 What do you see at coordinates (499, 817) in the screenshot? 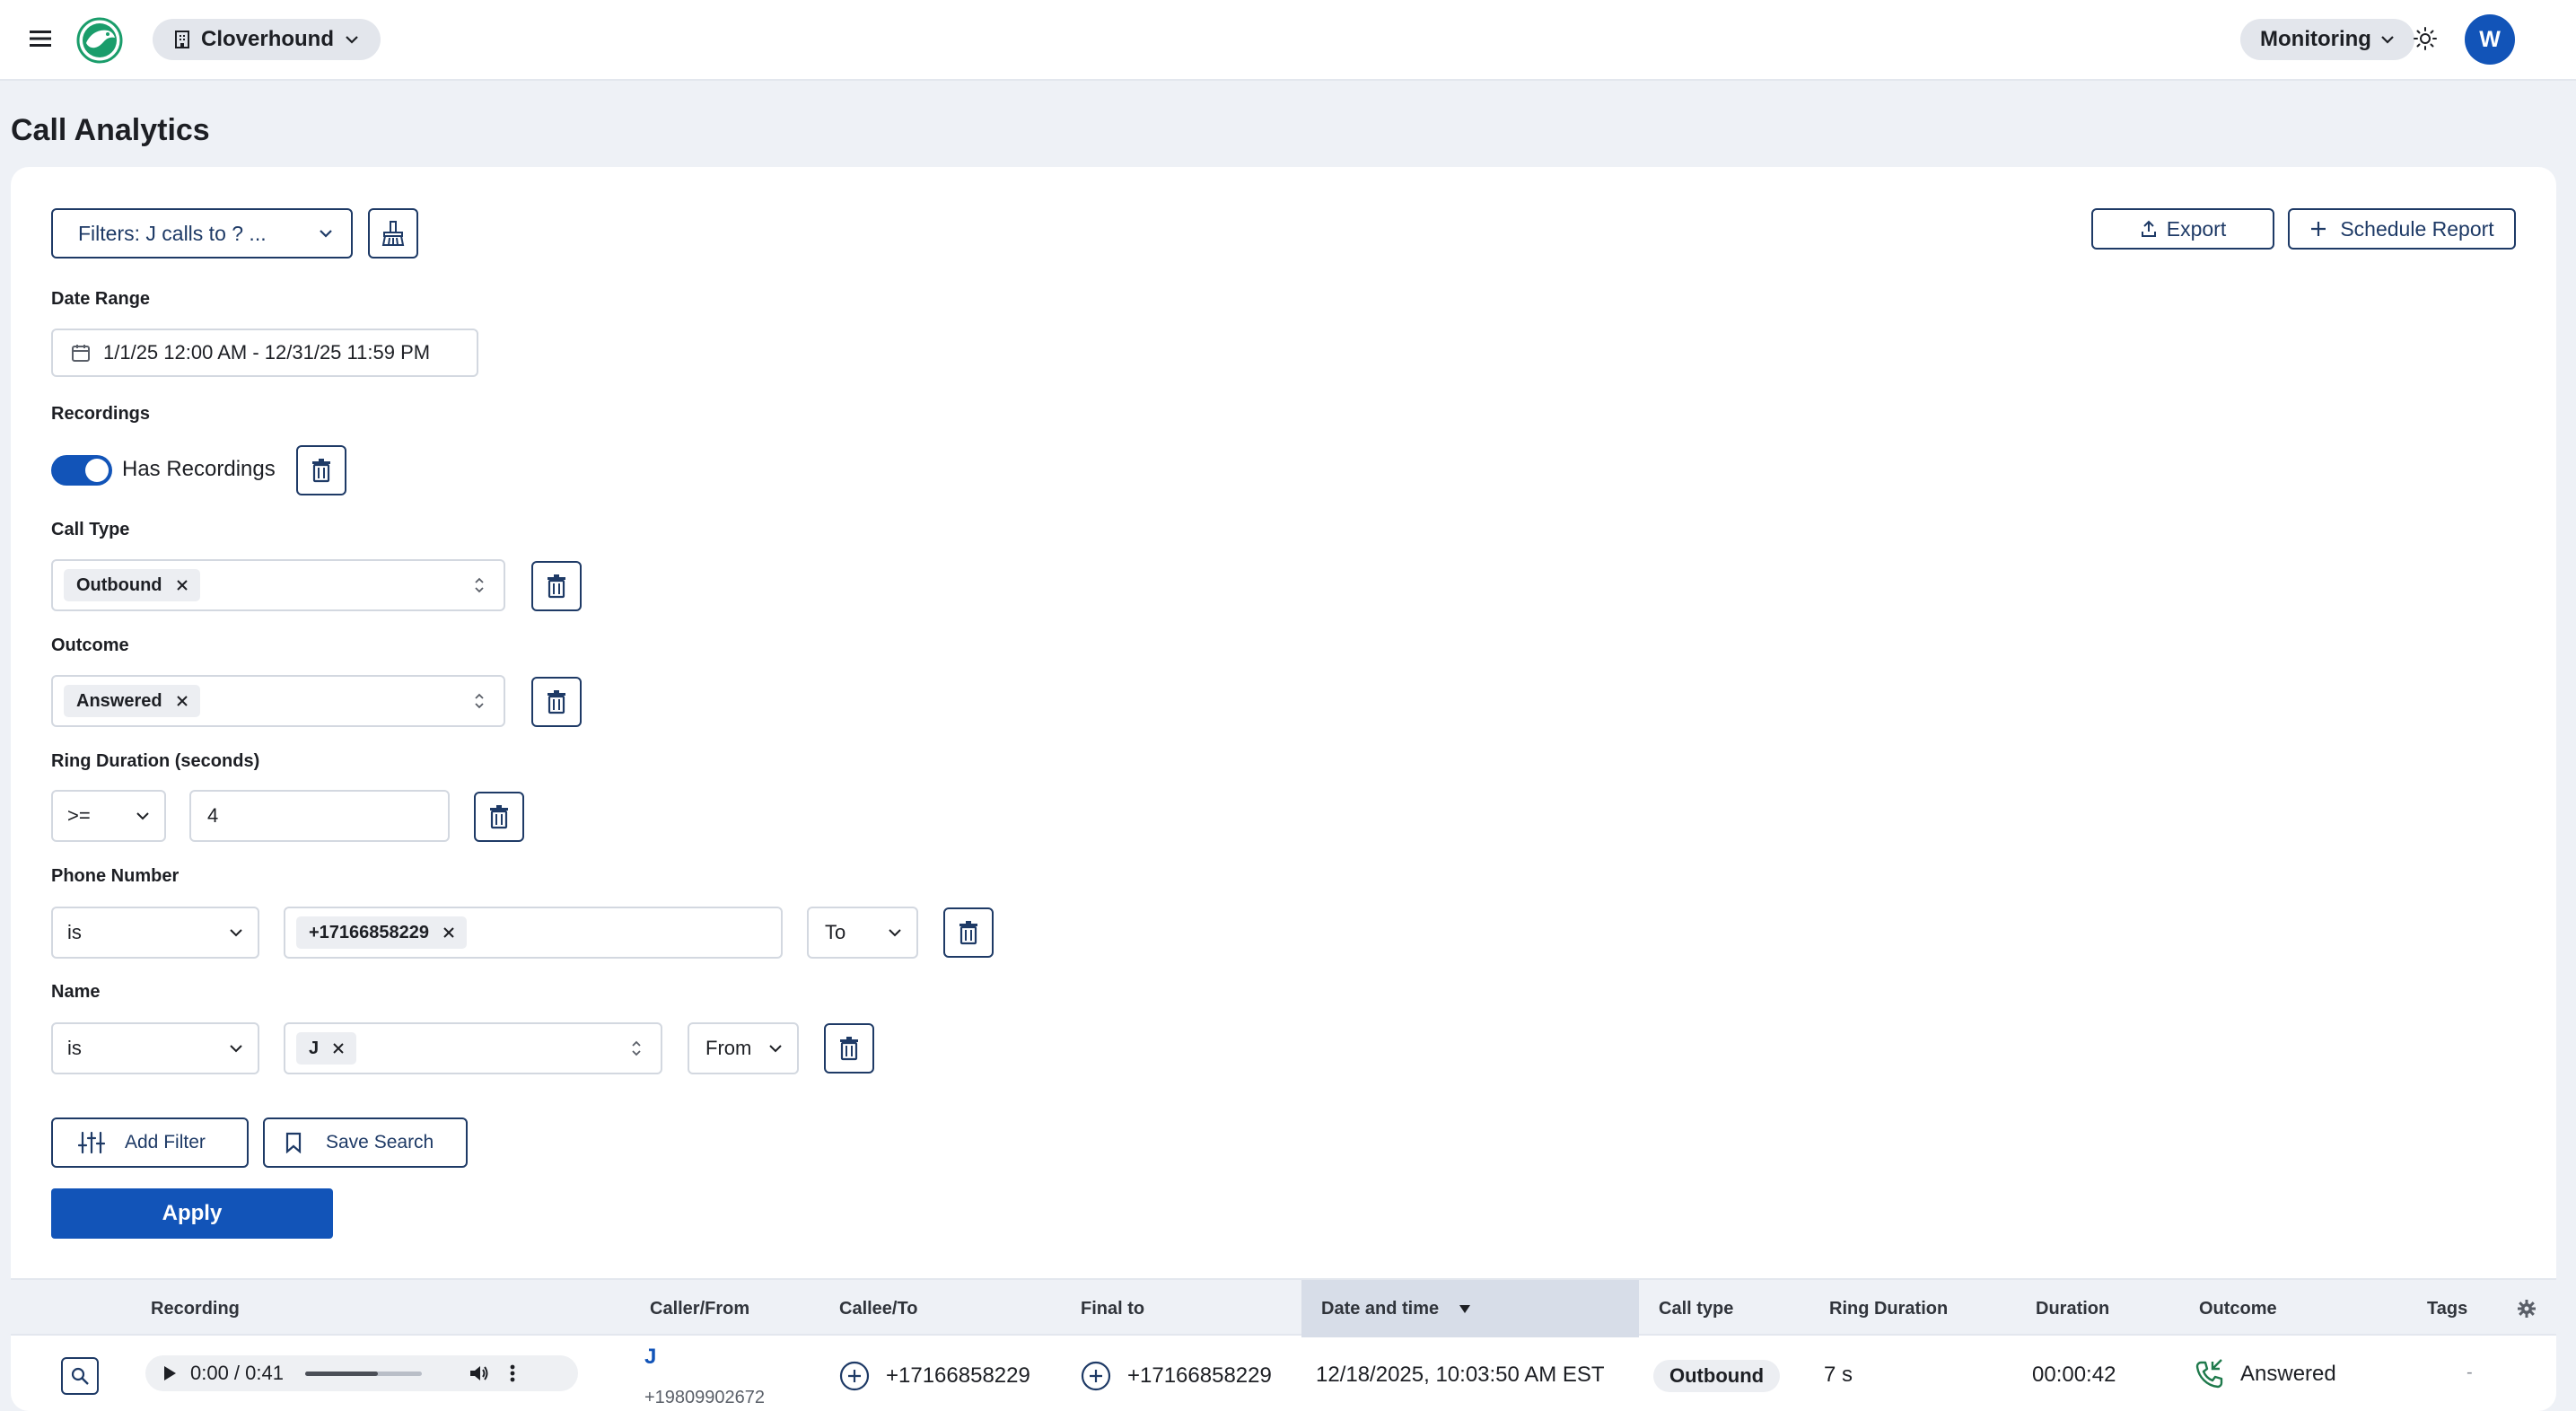
I see `delete-ring-duration-filter-button` at bounding box center [499, 817].